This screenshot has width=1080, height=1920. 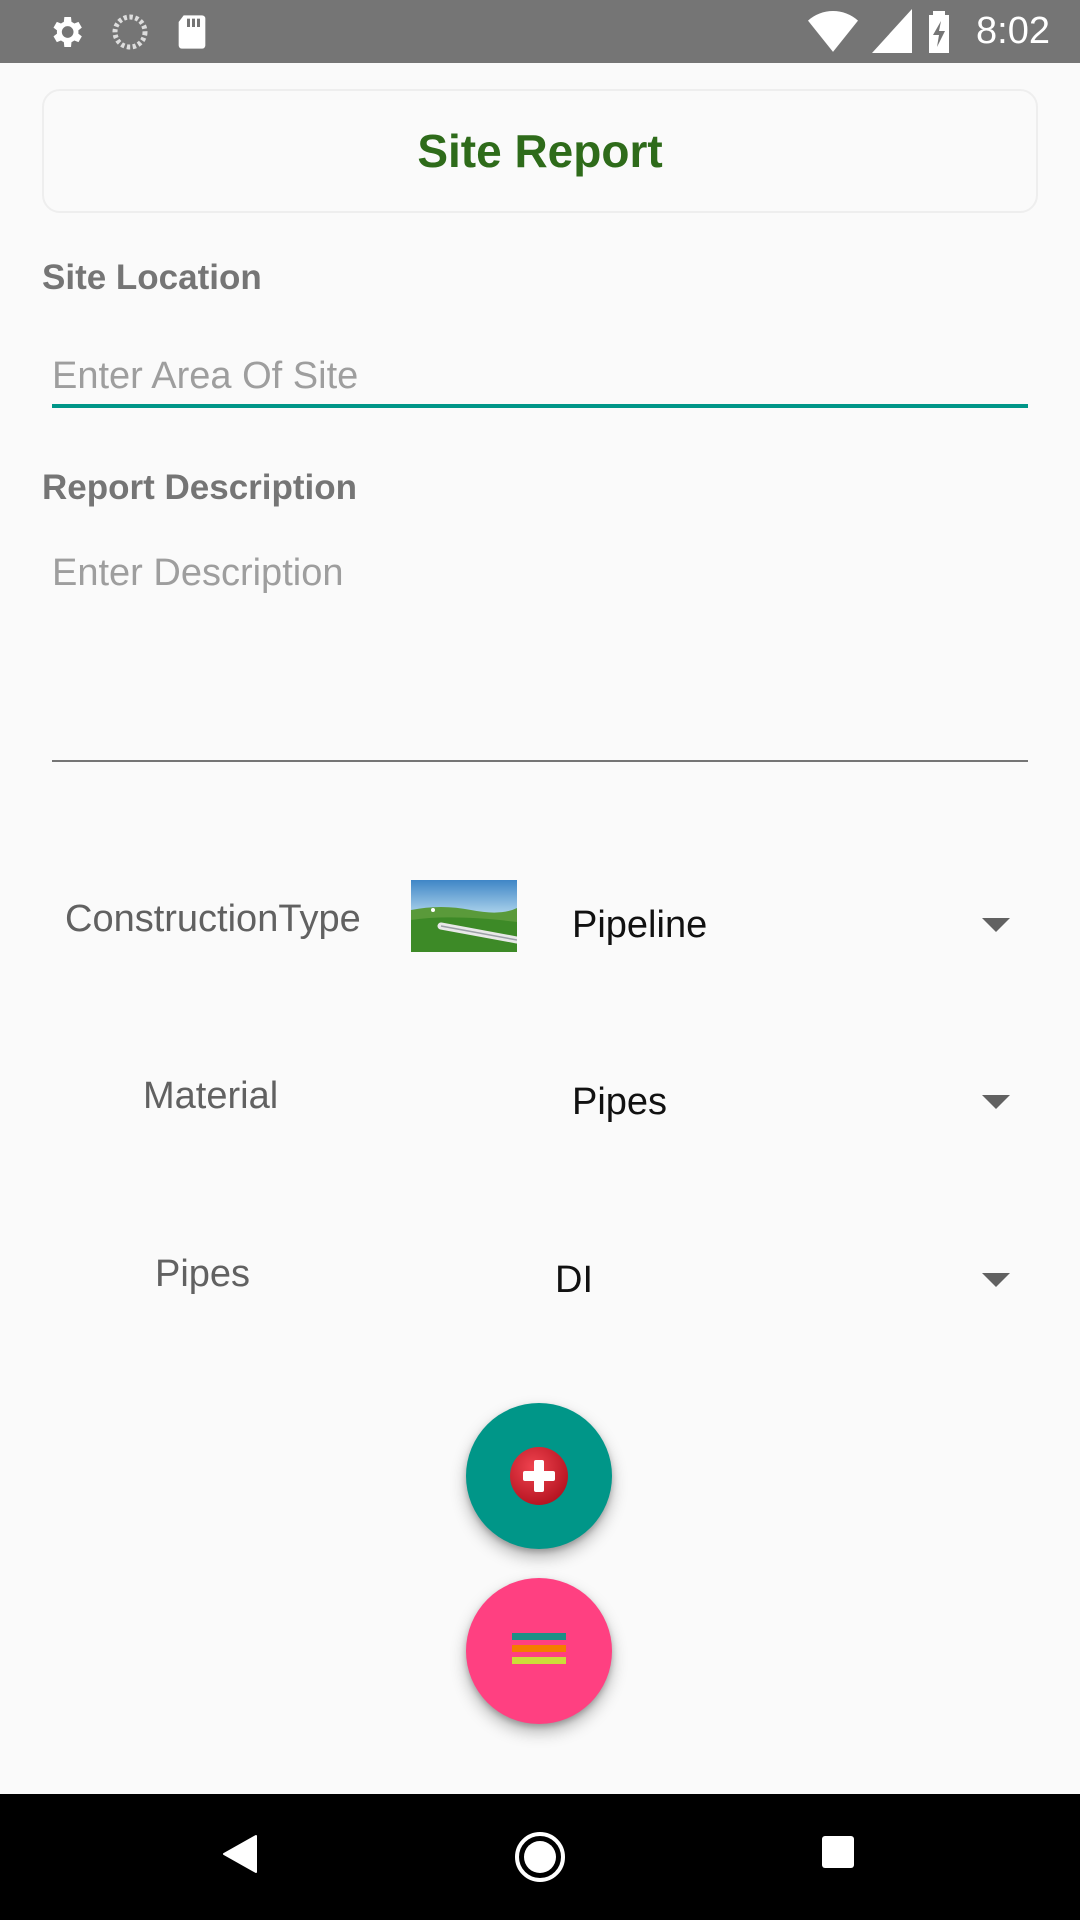 What do you see at coordinates (200, 487) in the screenshot?
I see `report-description-label: Report Description` at bounding box center [200, 487].